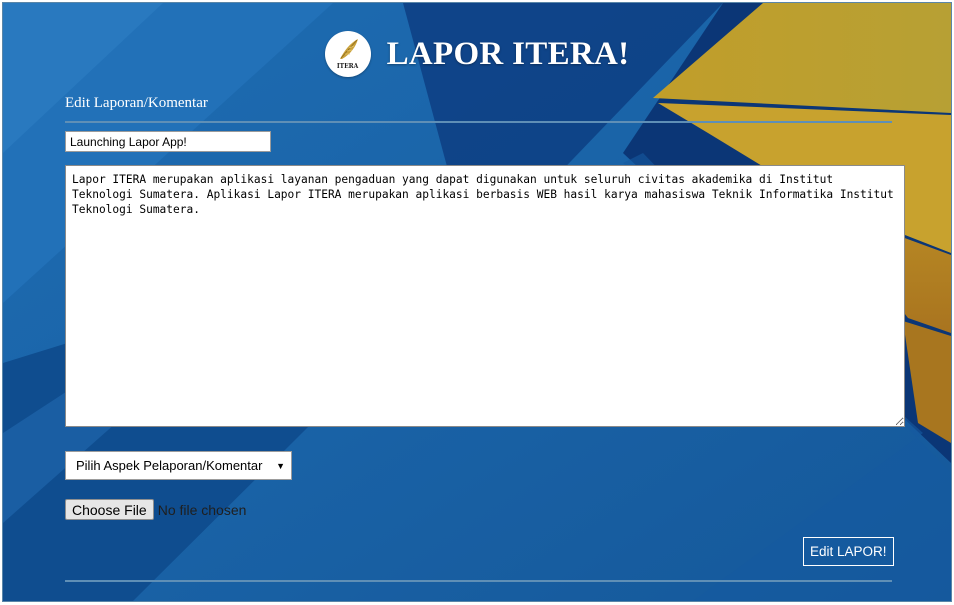  What do you see at coordinates (155, 509) in the screenshot?
I see `file-upload: Choose File No file chosen` at bounding box center [155, 509].